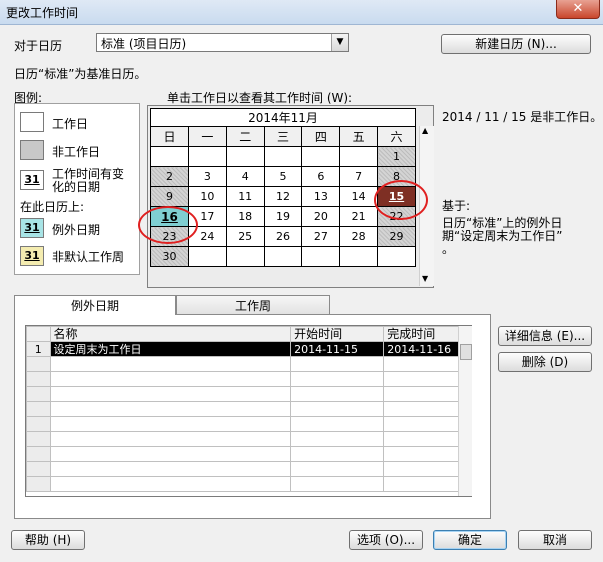  What do you see at coordinates (260, 98) in the screenshot?
I see `calendar-instruction: 单击工作日以查看其工作时间 (W):` at bounding box center [260, 98].